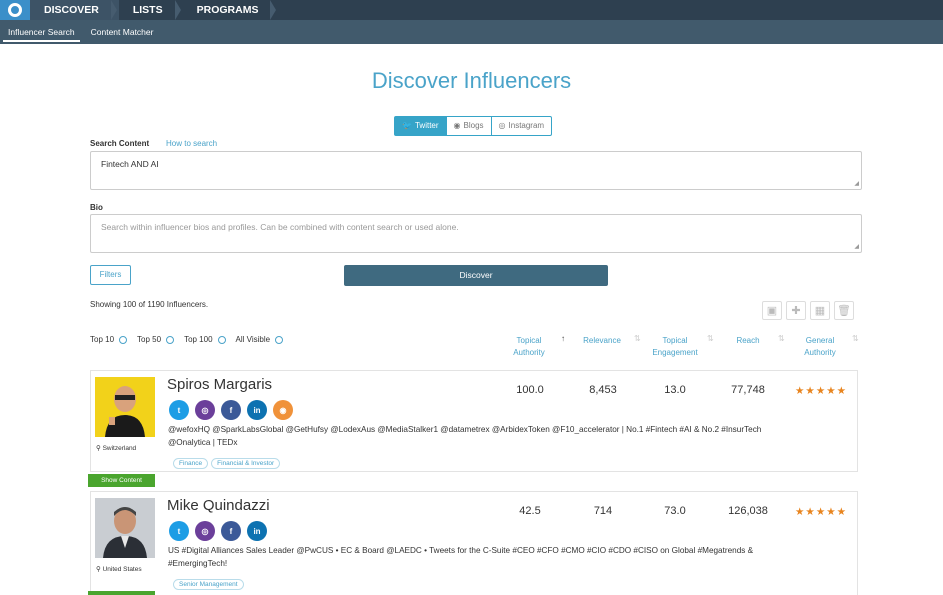 The image size is (943, 595). What do you see at coordinates (191, 463) in the screenshot?
I see `tag: Finance` at bounding box center [191, 463].